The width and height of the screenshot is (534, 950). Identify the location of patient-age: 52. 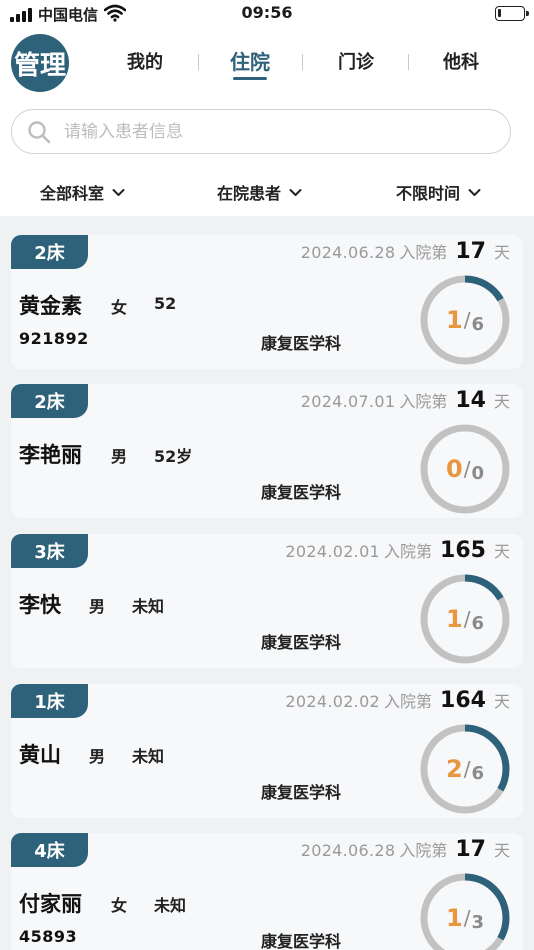
(165, 303).